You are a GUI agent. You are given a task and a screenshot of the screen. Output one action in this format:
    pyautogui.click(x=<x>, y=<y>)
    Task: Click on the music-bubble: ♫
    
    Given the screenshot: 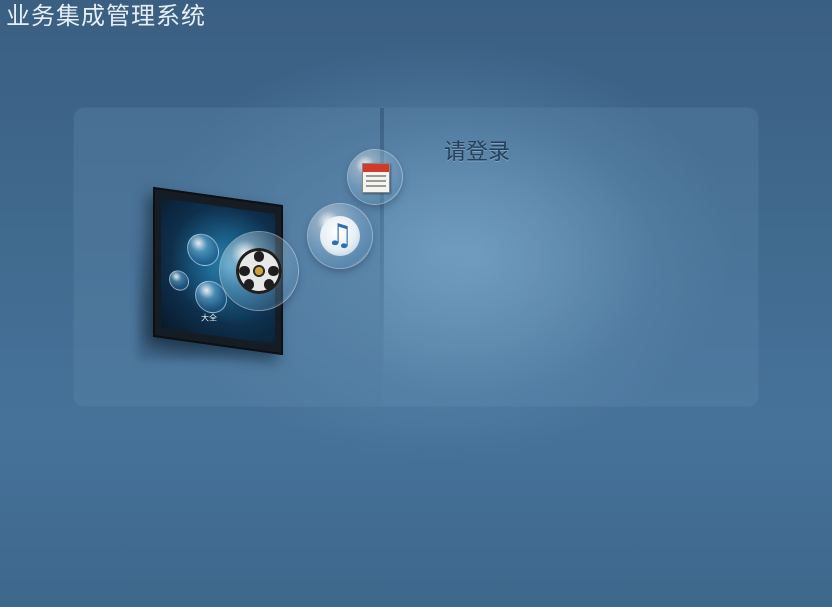 What is the action you would take?
    pyautogui.click(x=340, y=236)
    